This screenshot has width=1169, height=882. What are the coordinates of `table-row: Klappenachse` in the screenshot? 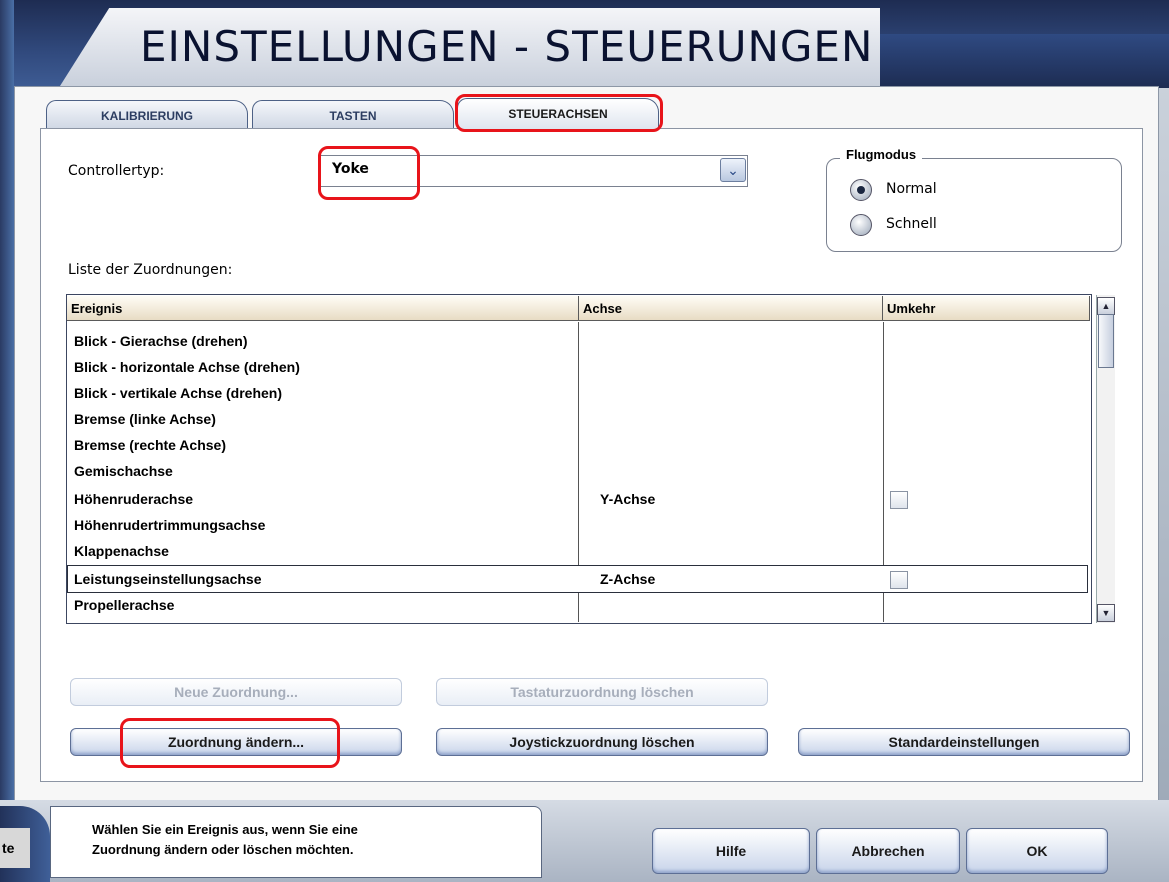 It's located at (578, 551).